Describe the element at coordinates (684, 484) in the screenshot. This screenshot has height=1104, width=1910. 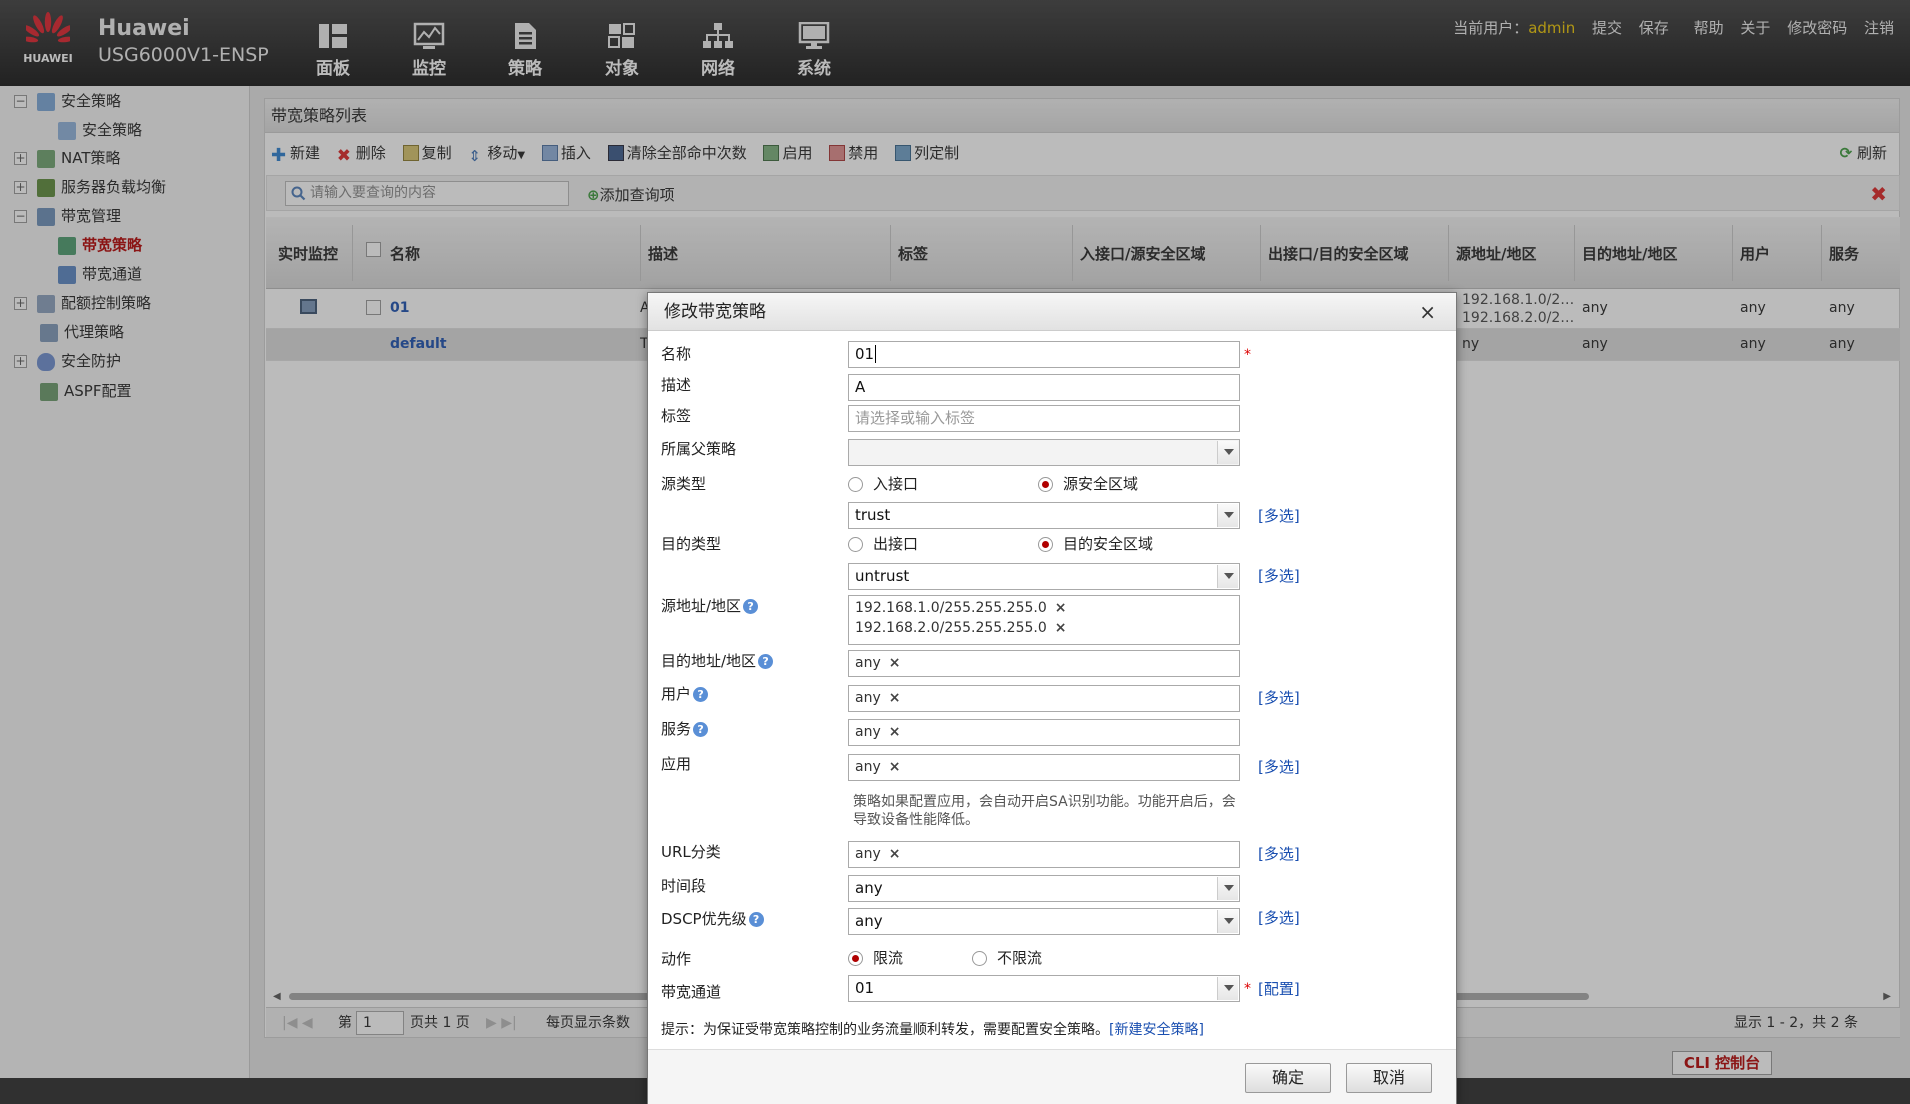
I see `source-type-label: 源类型` at that location.